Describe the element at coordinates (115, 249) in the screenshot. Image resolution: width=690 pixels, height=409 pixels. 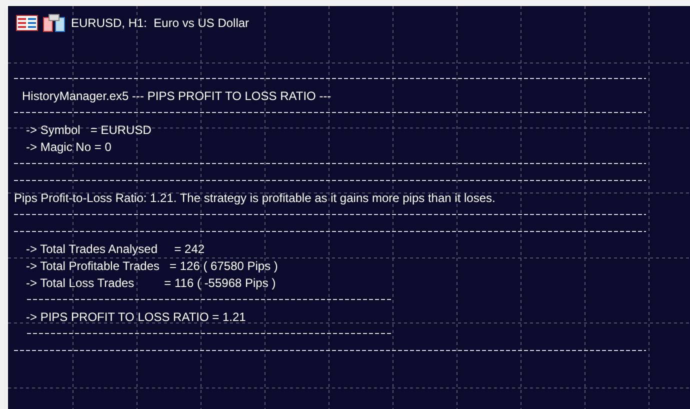
I see `report-line: -> Total Trades Analysed = 242` at that location.